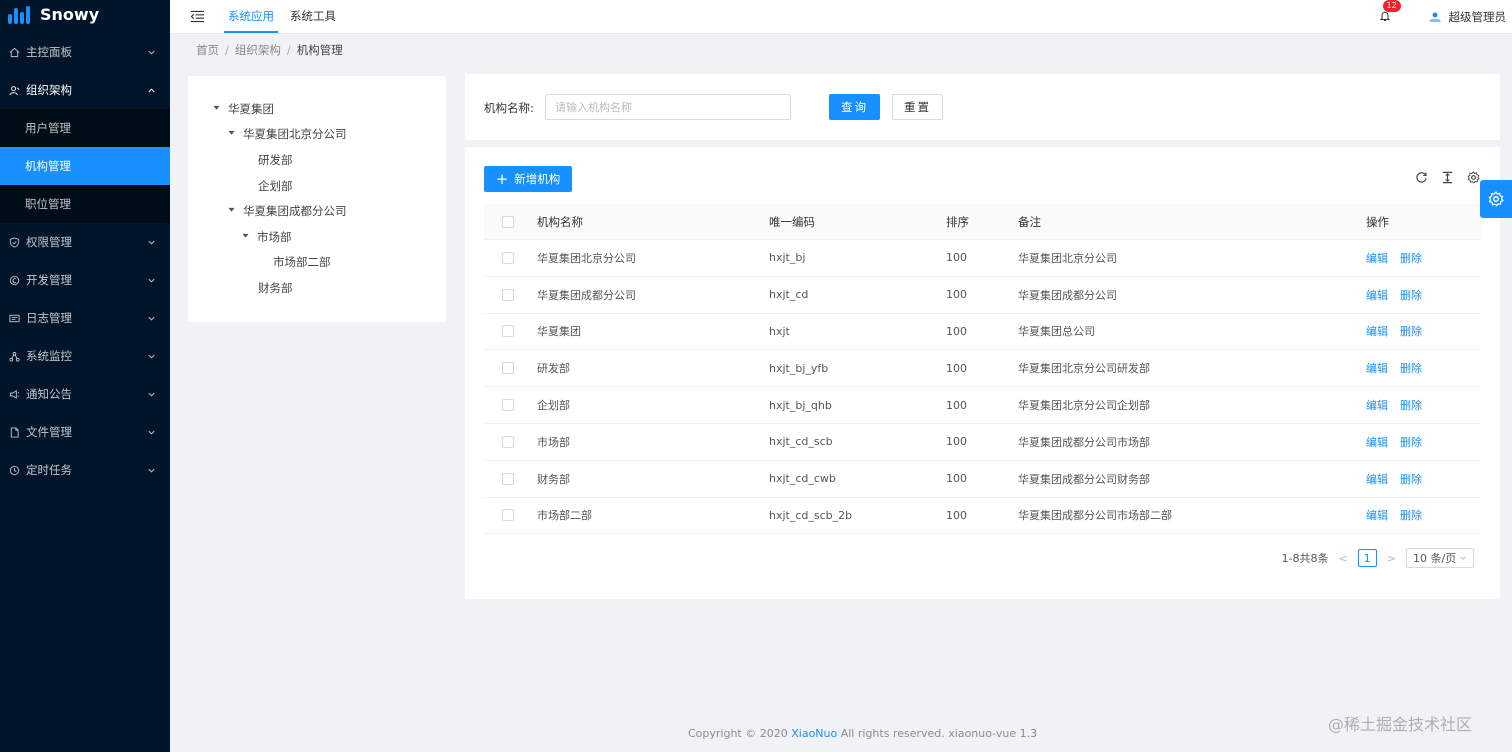 The height and width of the screenshot is (752, 1512). Describe the element at coordinates (85, 128) in the screenshot. I see `sidebar-item-users: 用户管理` at that location.